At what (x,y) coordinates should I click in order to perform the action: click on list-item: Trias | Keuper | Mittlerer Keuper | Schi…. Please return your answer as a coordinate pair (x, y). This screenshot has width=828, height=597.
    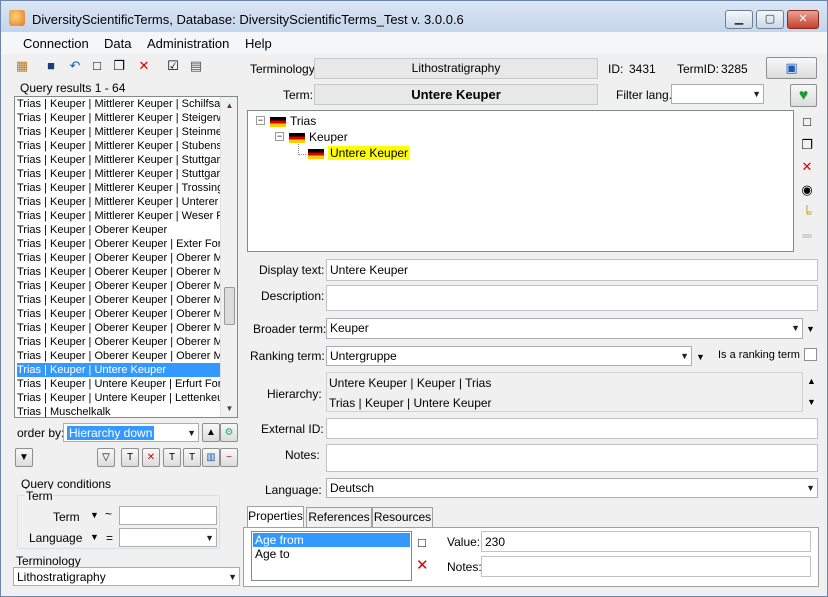
    Looking at the image, I should click on (118, 104).